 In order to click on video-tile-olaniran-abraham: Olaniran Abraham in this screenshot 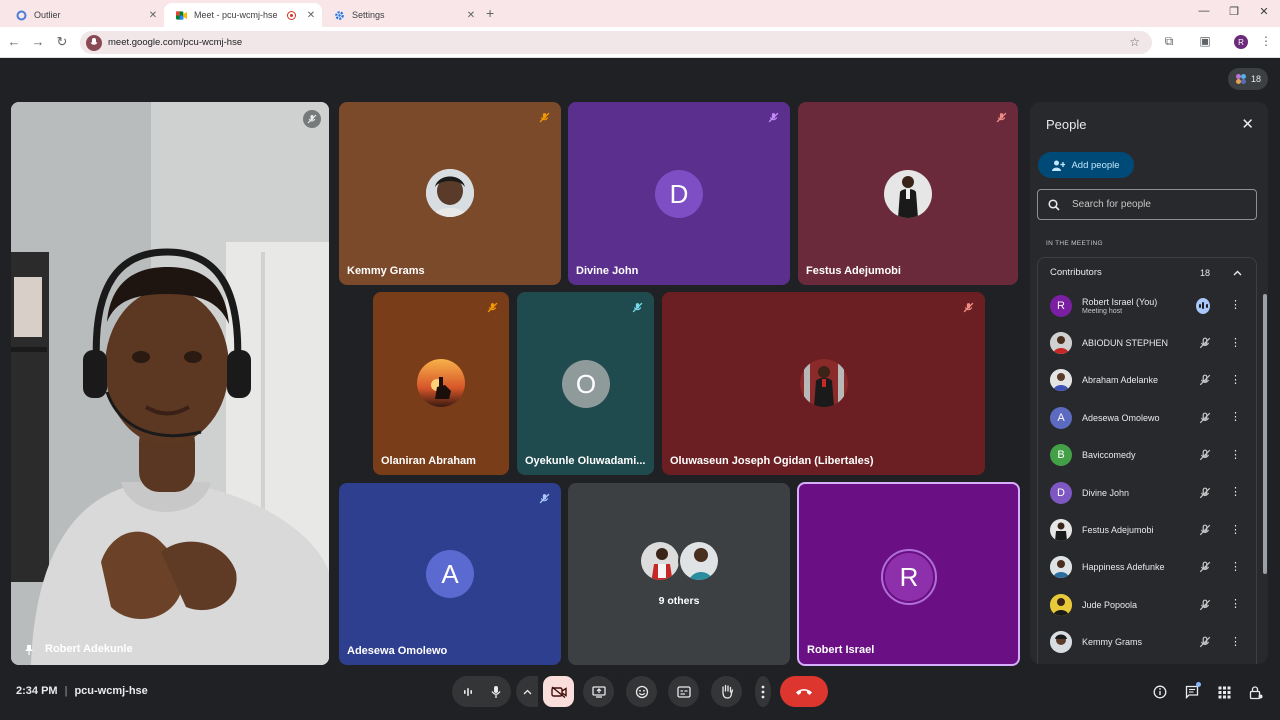, I will do `click(441, 383)`.